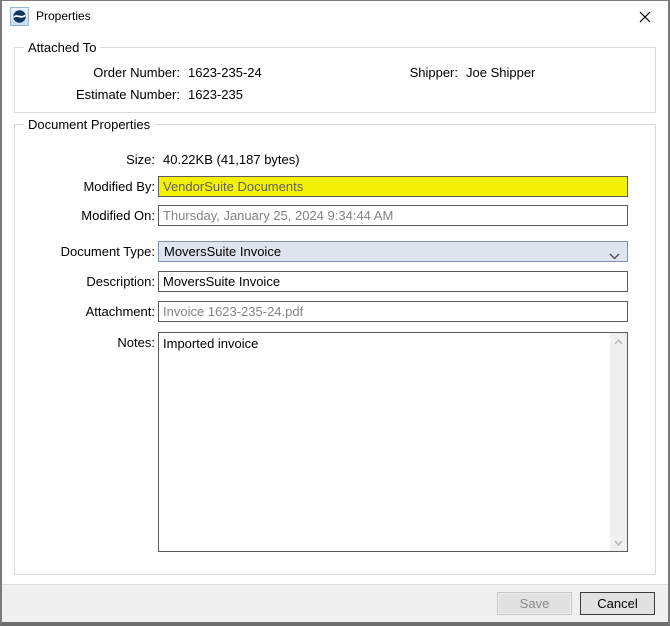  I want to click on document-type-selected-value: MoversSuite Invoice, so click(223, 251).